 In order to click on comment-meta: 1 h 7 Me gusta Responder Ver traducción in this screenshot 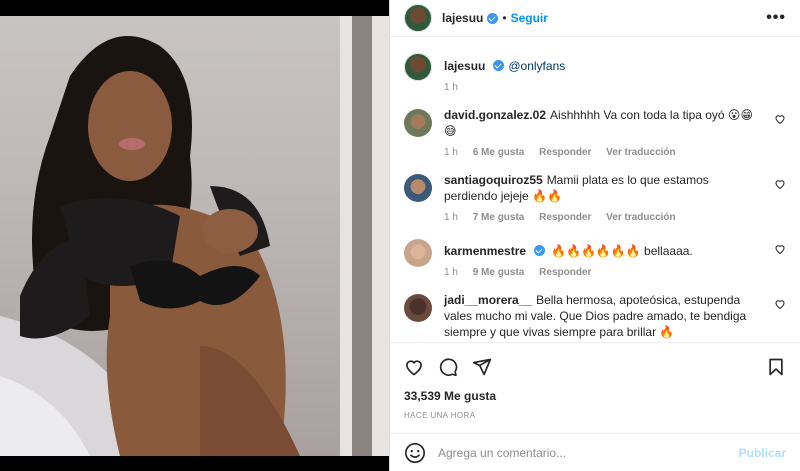, I will do `click(604, 217)`.